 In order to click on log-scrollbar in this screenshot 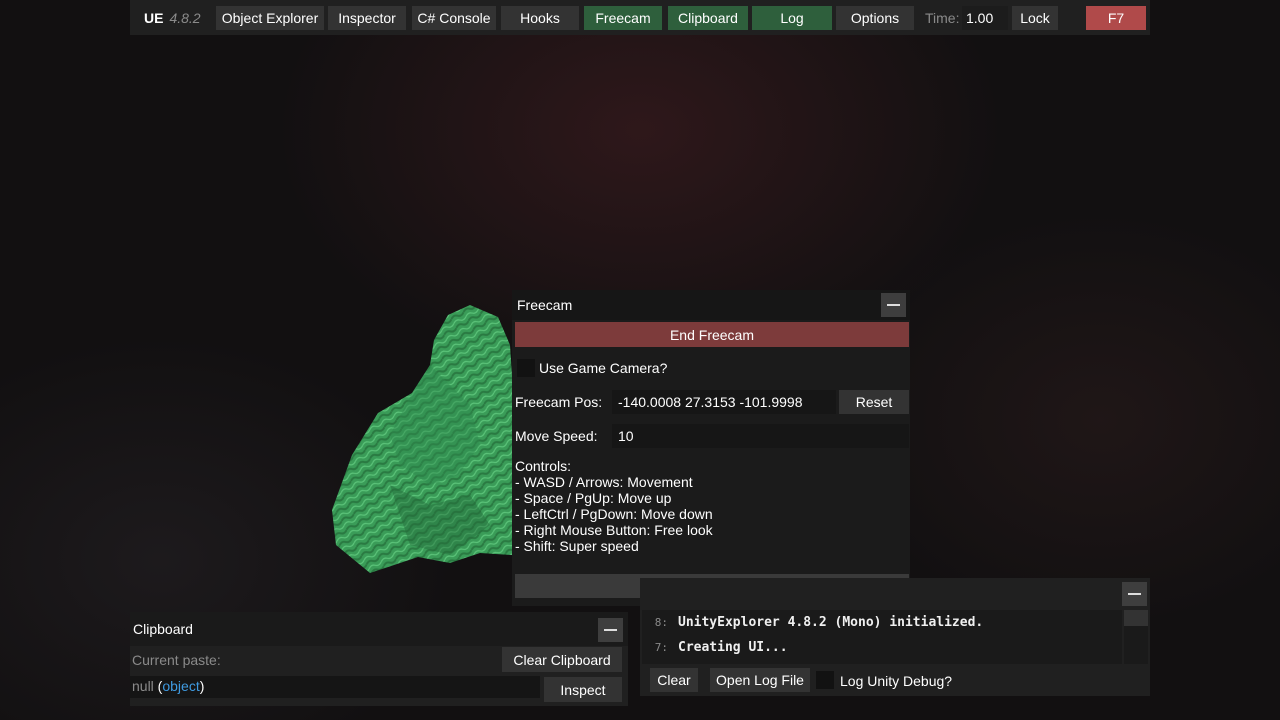, I will do `click(1136, 637)`.